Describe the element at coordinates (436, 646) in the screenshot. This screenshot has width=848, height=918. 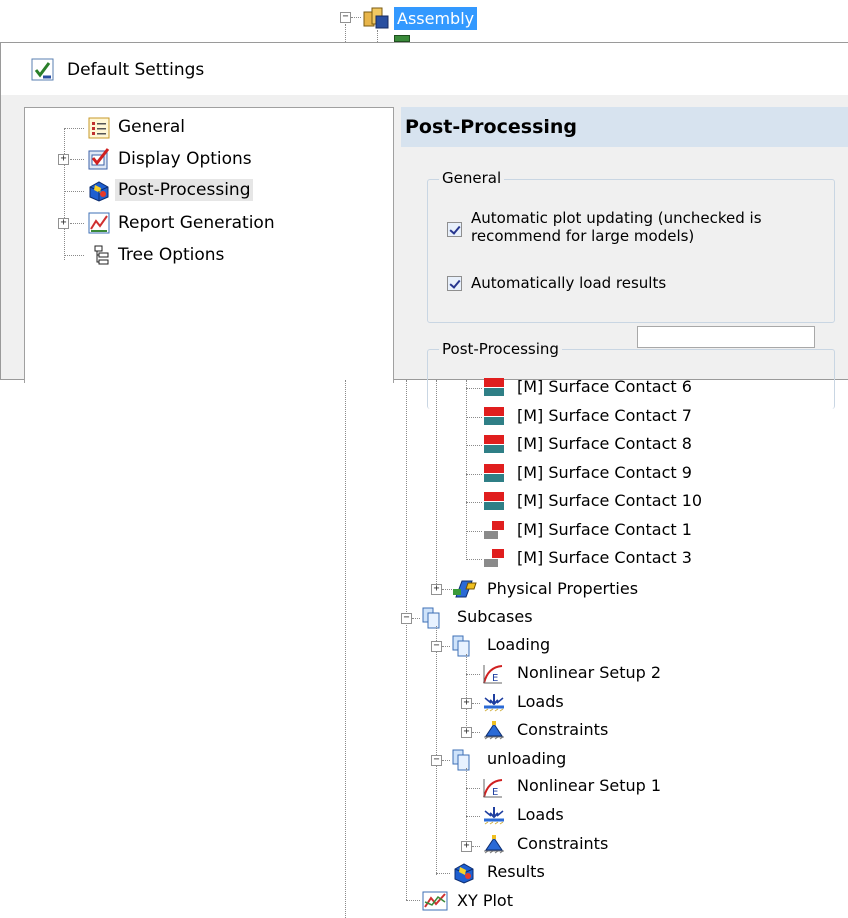
I see `loading-collapse-toggle: −` at that location.